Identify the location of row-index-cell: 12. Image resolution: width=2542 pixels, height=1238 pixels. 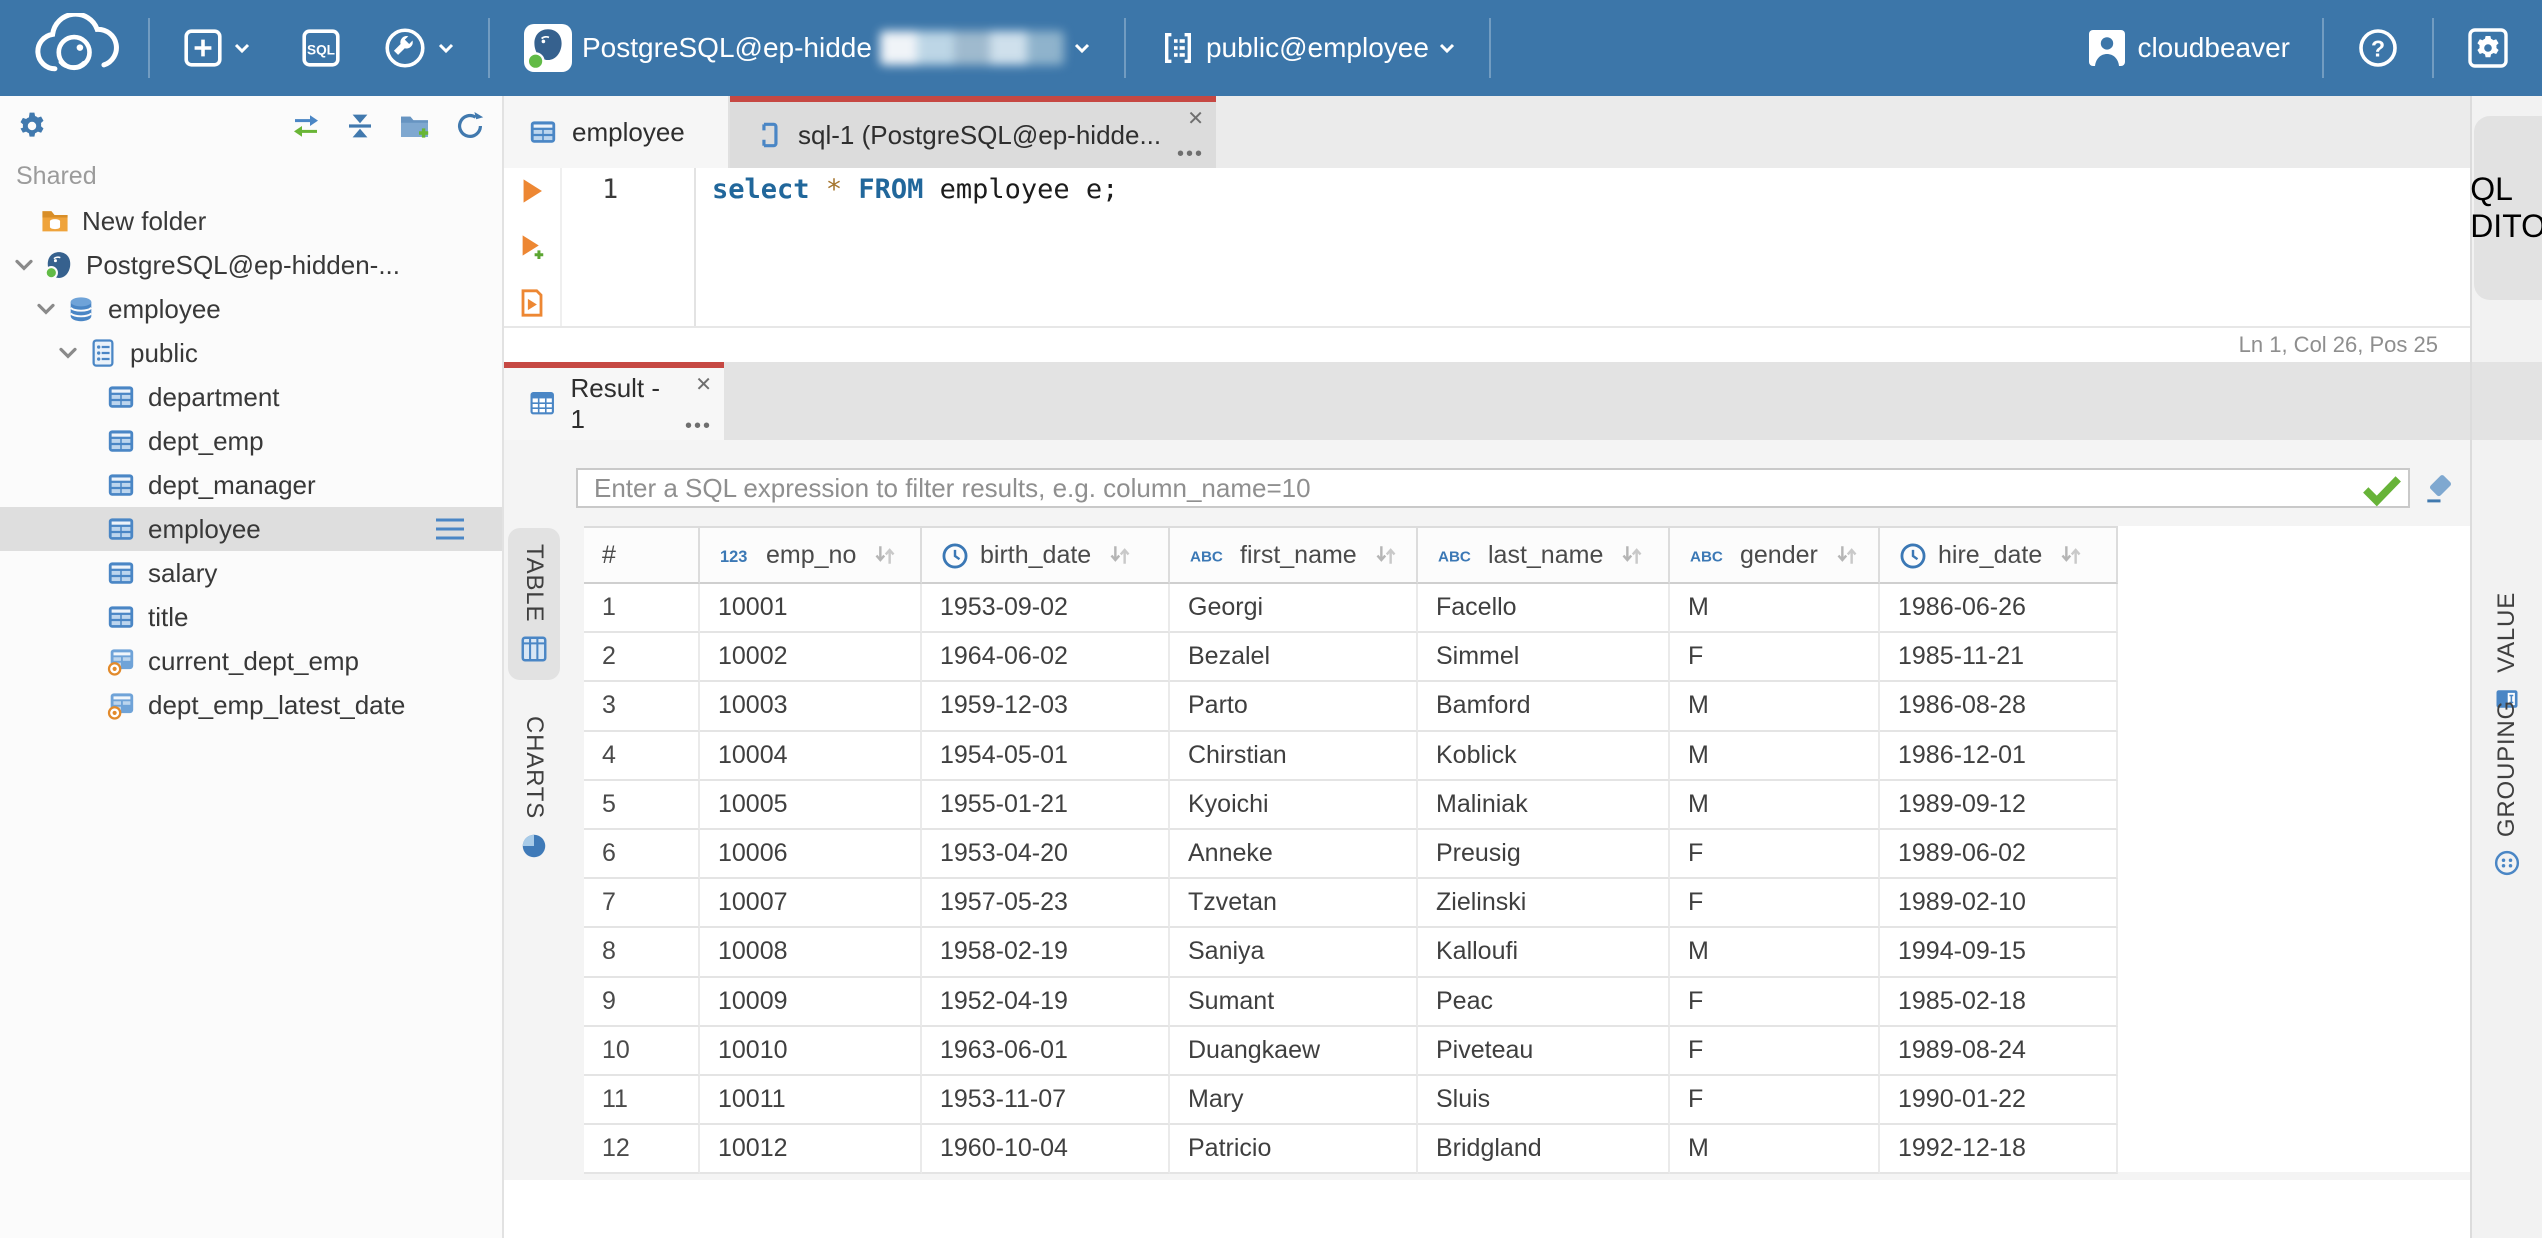
(642, 1150).